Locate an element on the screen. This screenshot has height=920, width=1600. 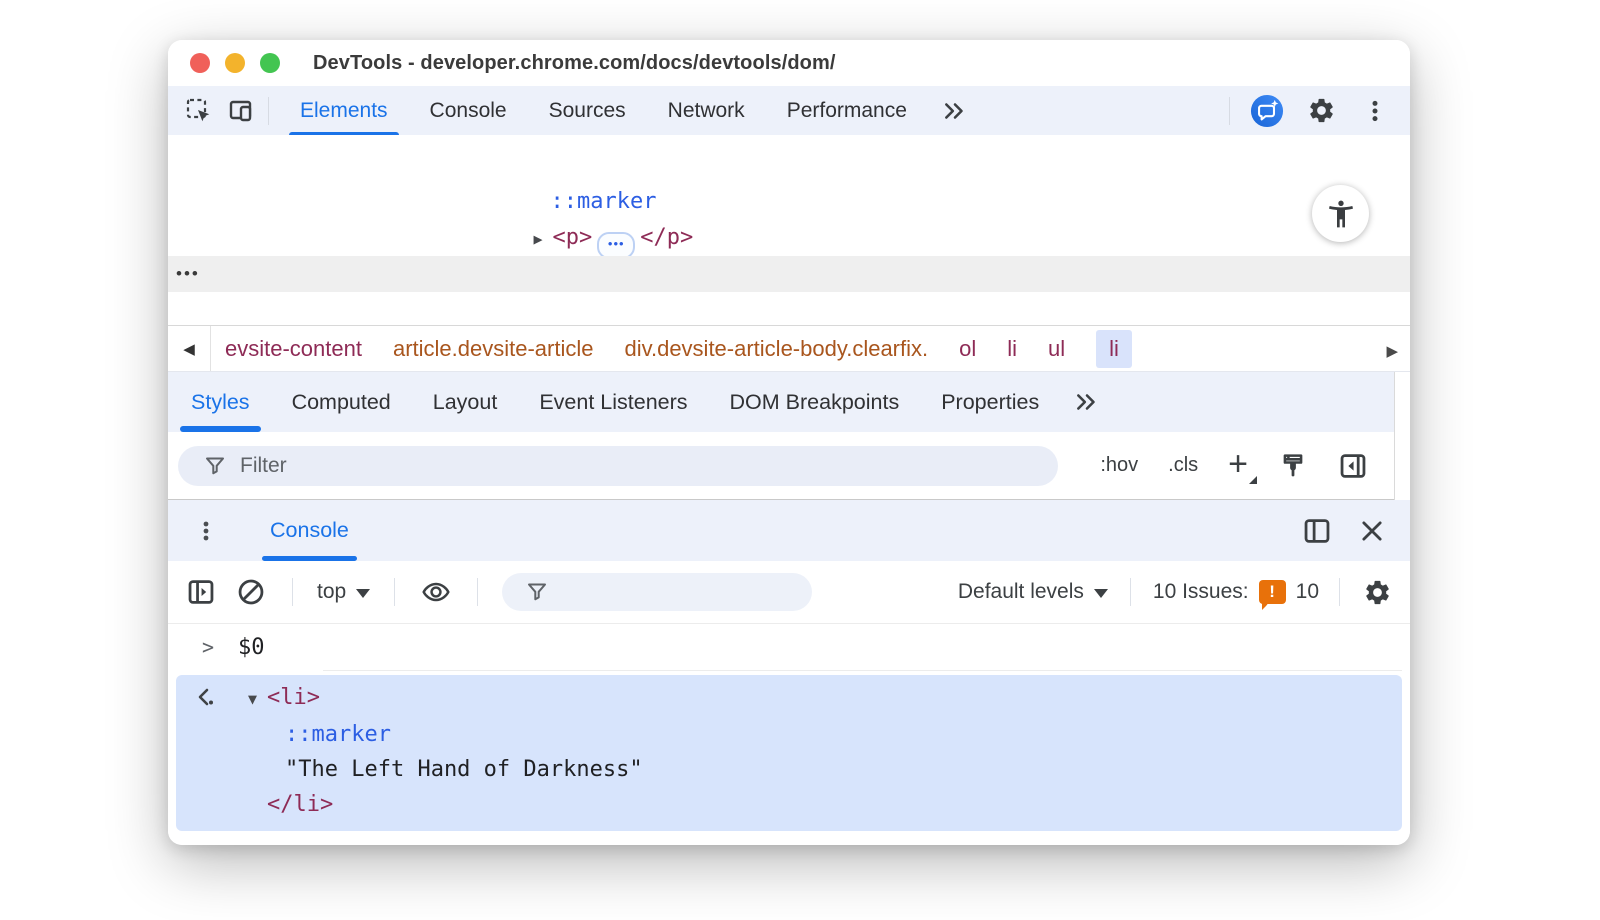
dom-row-clipped is located at coordinates (789, 141).